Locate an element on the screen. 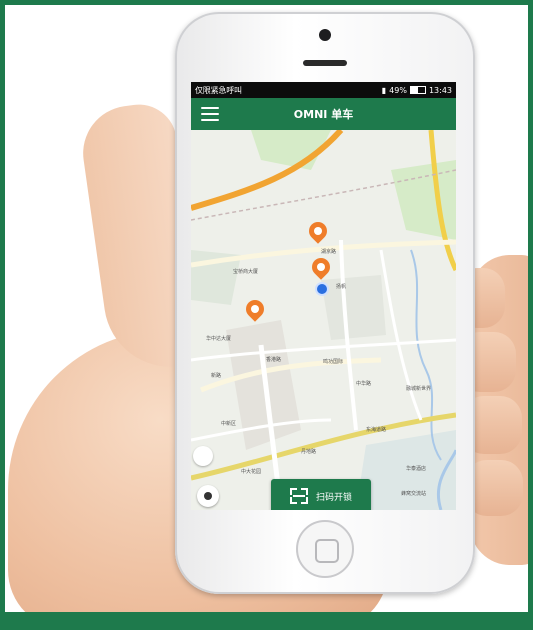 This screenshot has width=533, height=630. scan-unlock-label: 扫码开锁 is located at coordinates (333, 497).